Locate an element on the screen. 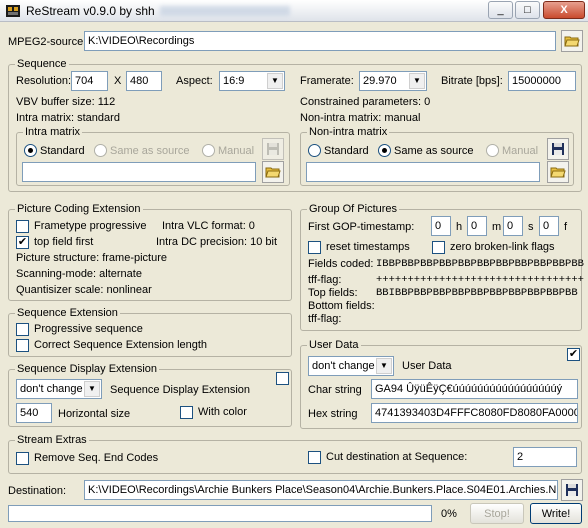 This screenshot has height=528, width=588. user-data-select-value: don't change is located at coordinates (343, 366).